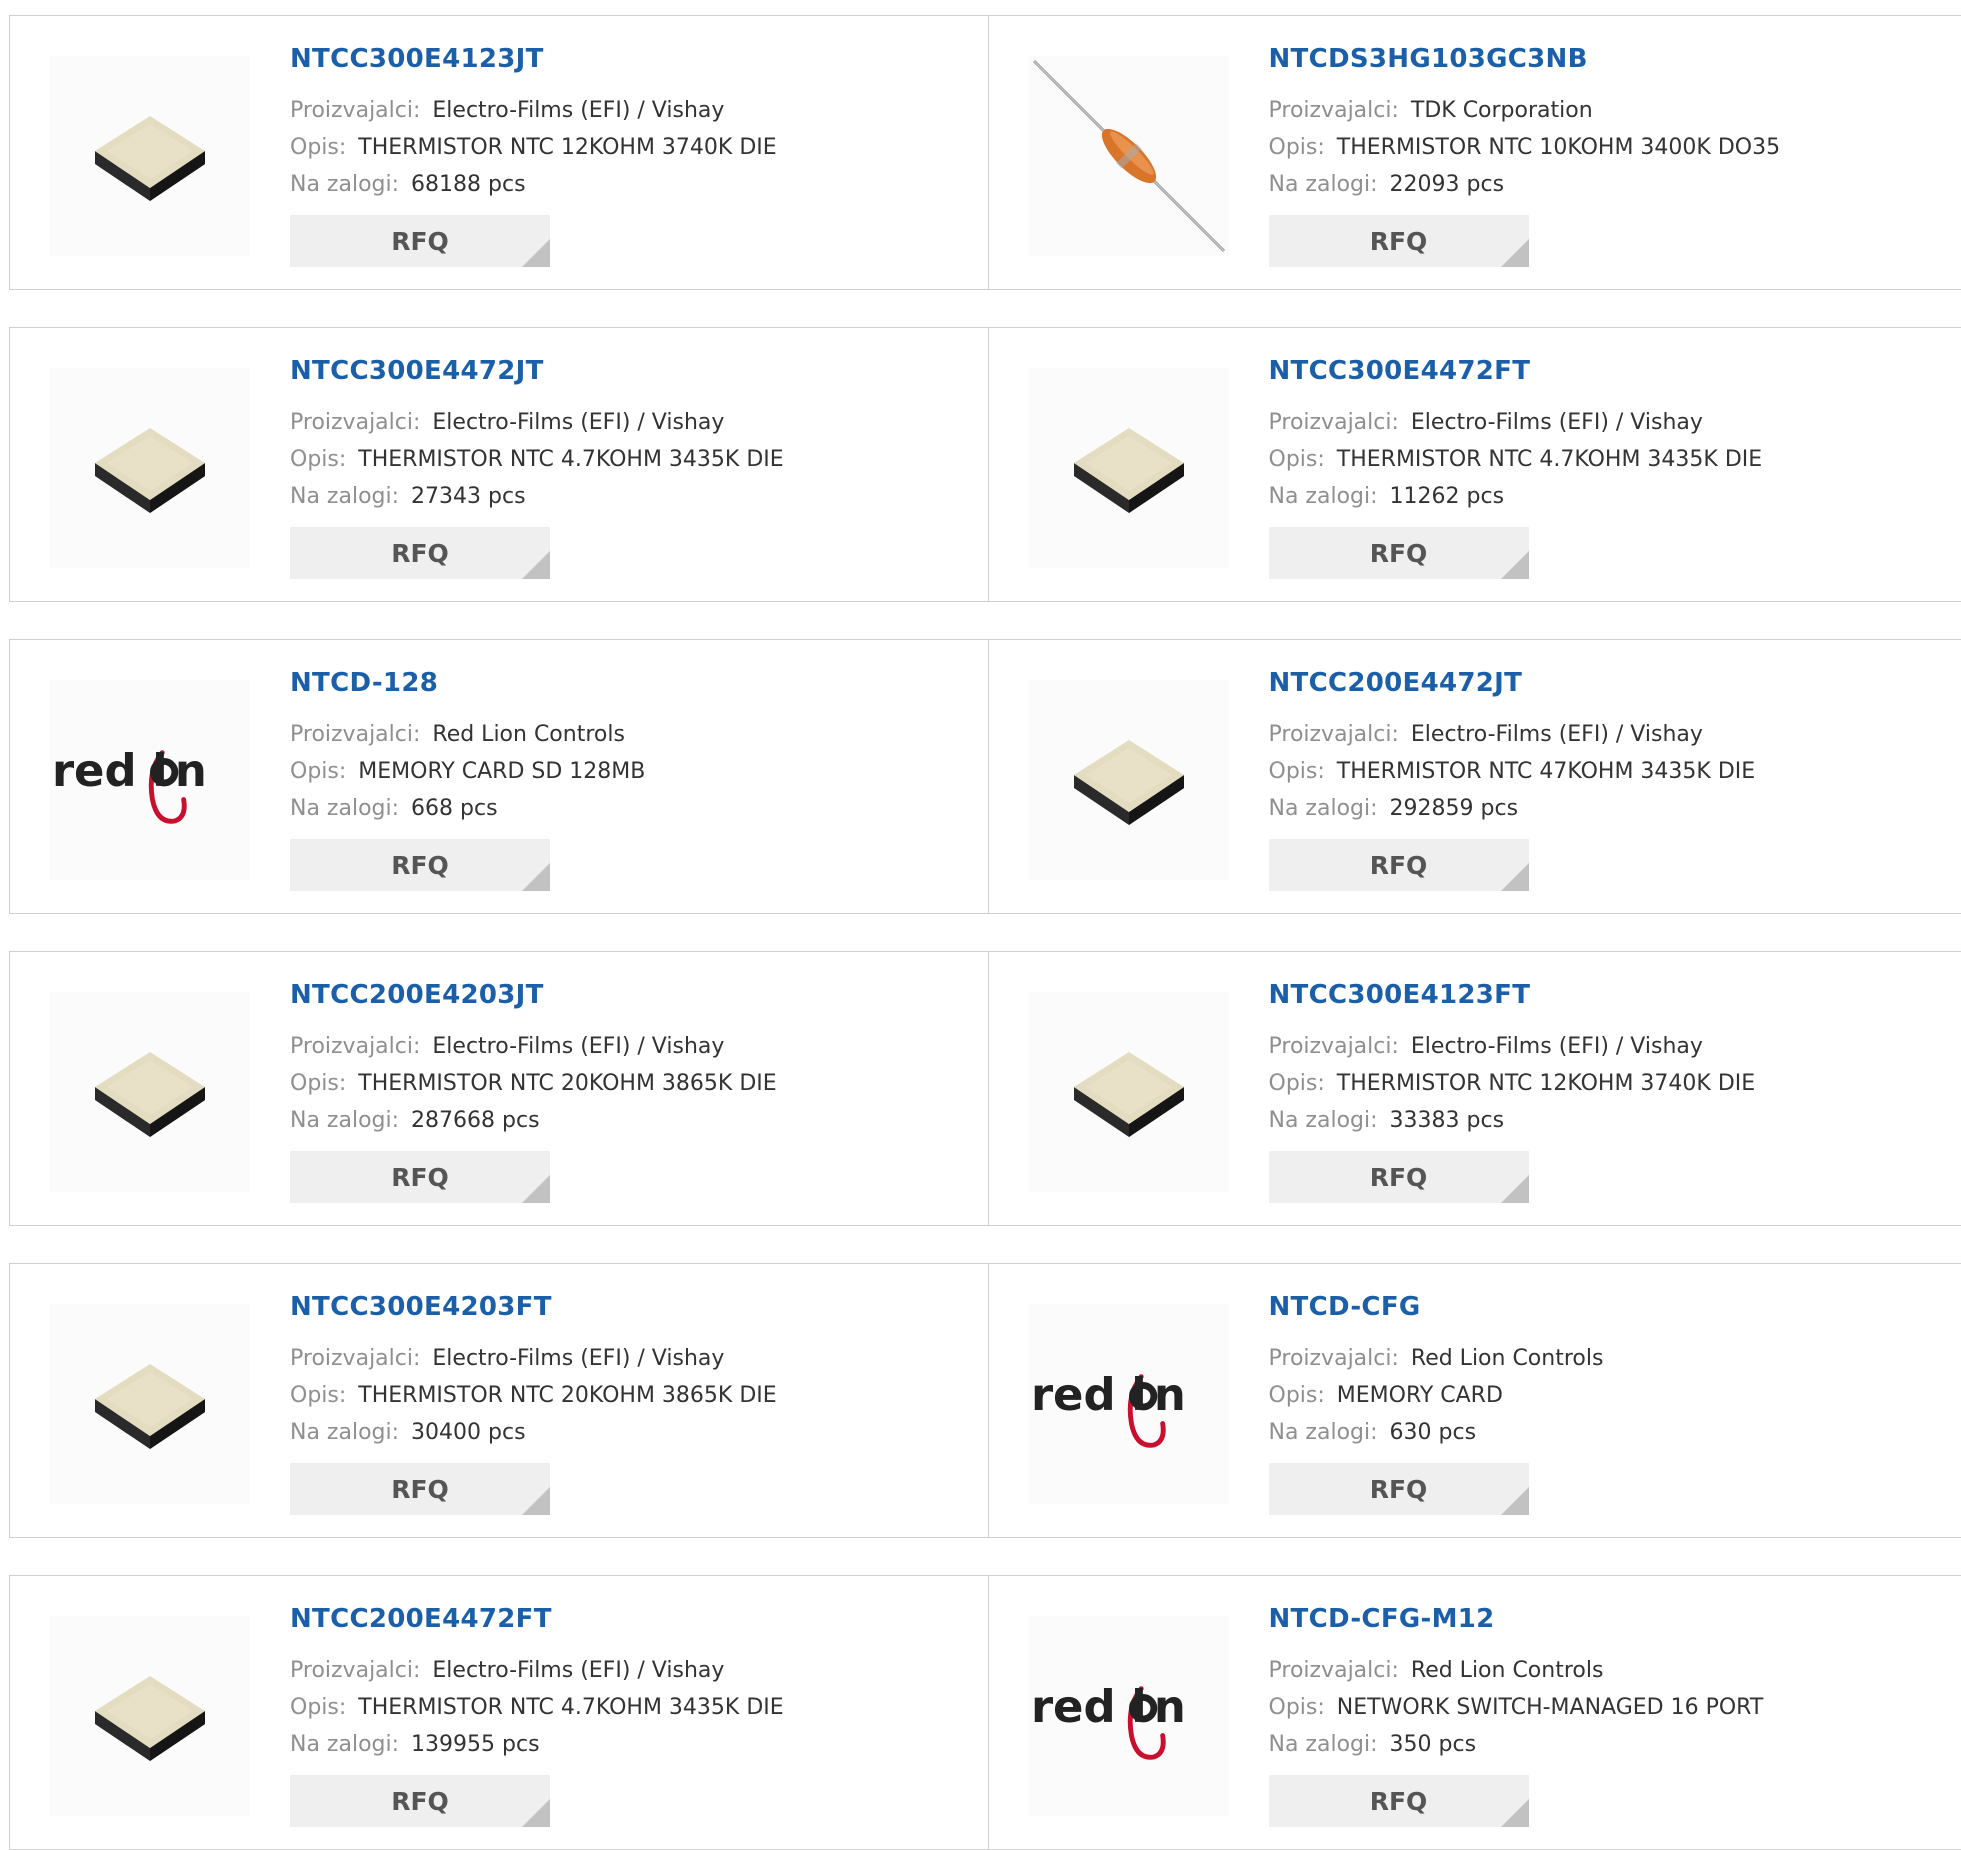  What do you see at coordinates (1433, 1744) in the screenshot?
I see `stock-value: 350 pcs` at bounding box center [1433, 1744].